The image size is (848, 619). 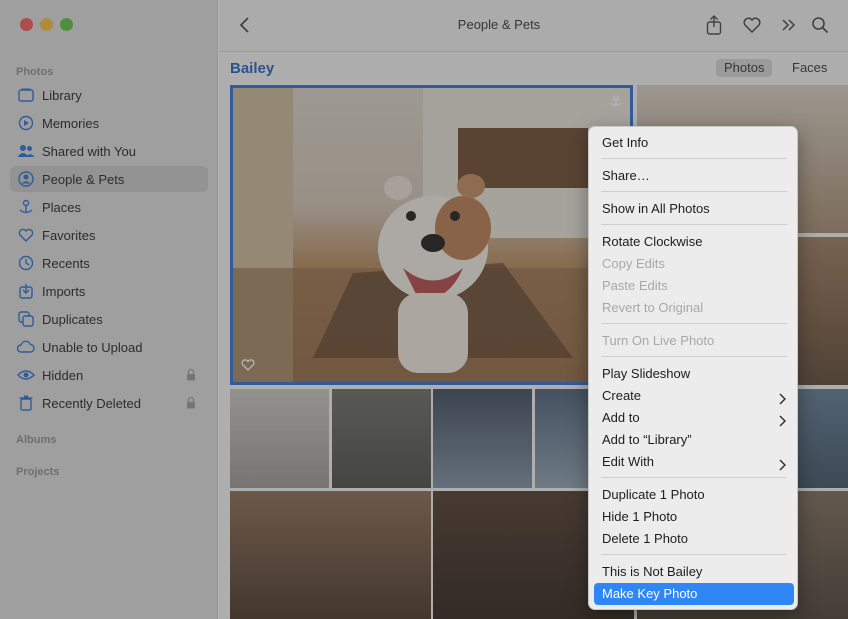 What do you see at coordinates (694, 418) in the screenshot?
I see `menu-item-add-to: Add to` at bounding box center [694, 418].